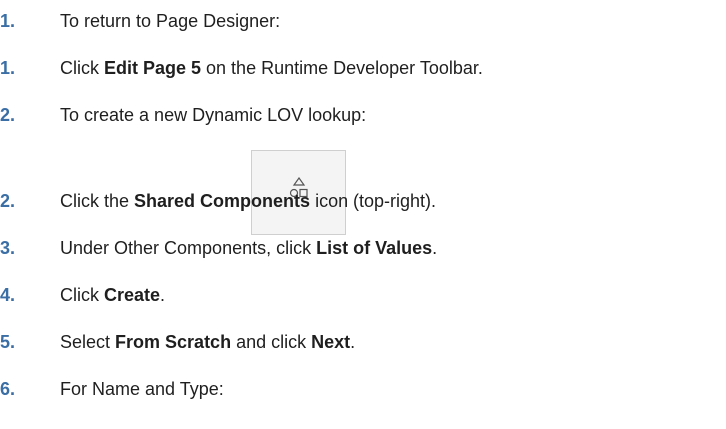 Image resolution: width=726 pixels, height=429 pixels. I want to click on step-text: To create a new Dynamic LOV lookup:, so click(213, 115).